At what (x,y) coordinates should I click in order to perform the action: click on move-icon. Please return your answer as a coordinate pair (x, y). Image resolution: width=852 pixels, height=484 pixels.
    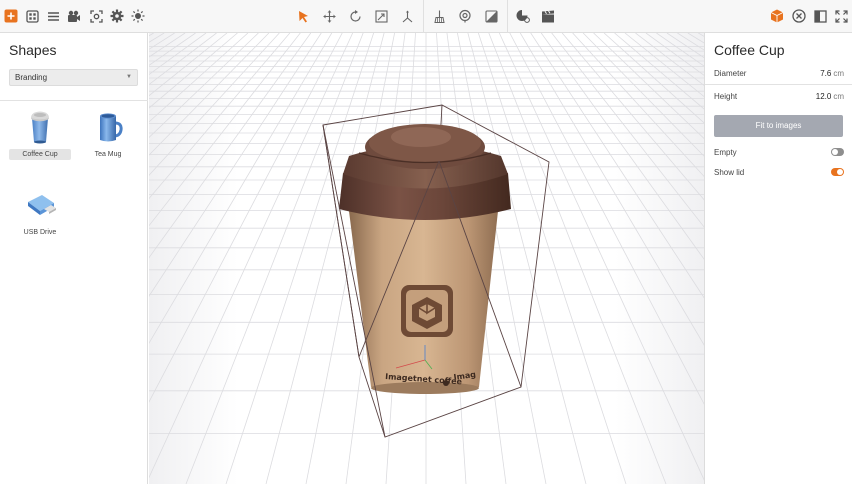
    Looking at the image, I should click on (329, 16).